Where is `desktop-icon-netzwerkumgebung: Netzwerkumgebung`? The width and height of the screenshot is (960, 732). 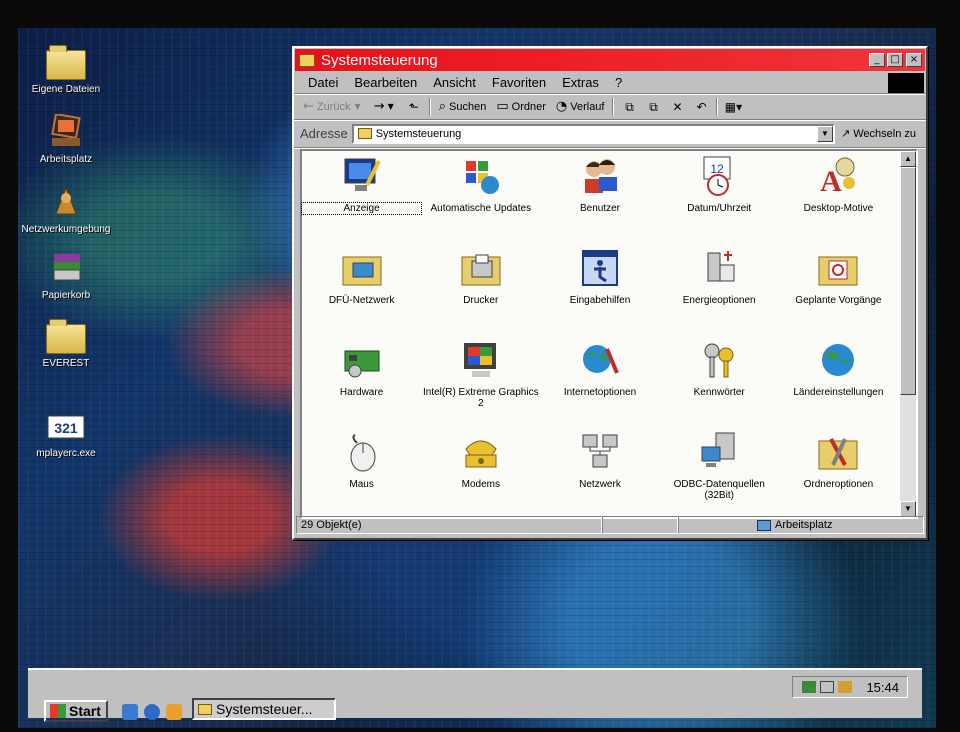 desktop-icon-netzwerkumgebung: Netzwerkumgebung is located at coordinates (66, 209).